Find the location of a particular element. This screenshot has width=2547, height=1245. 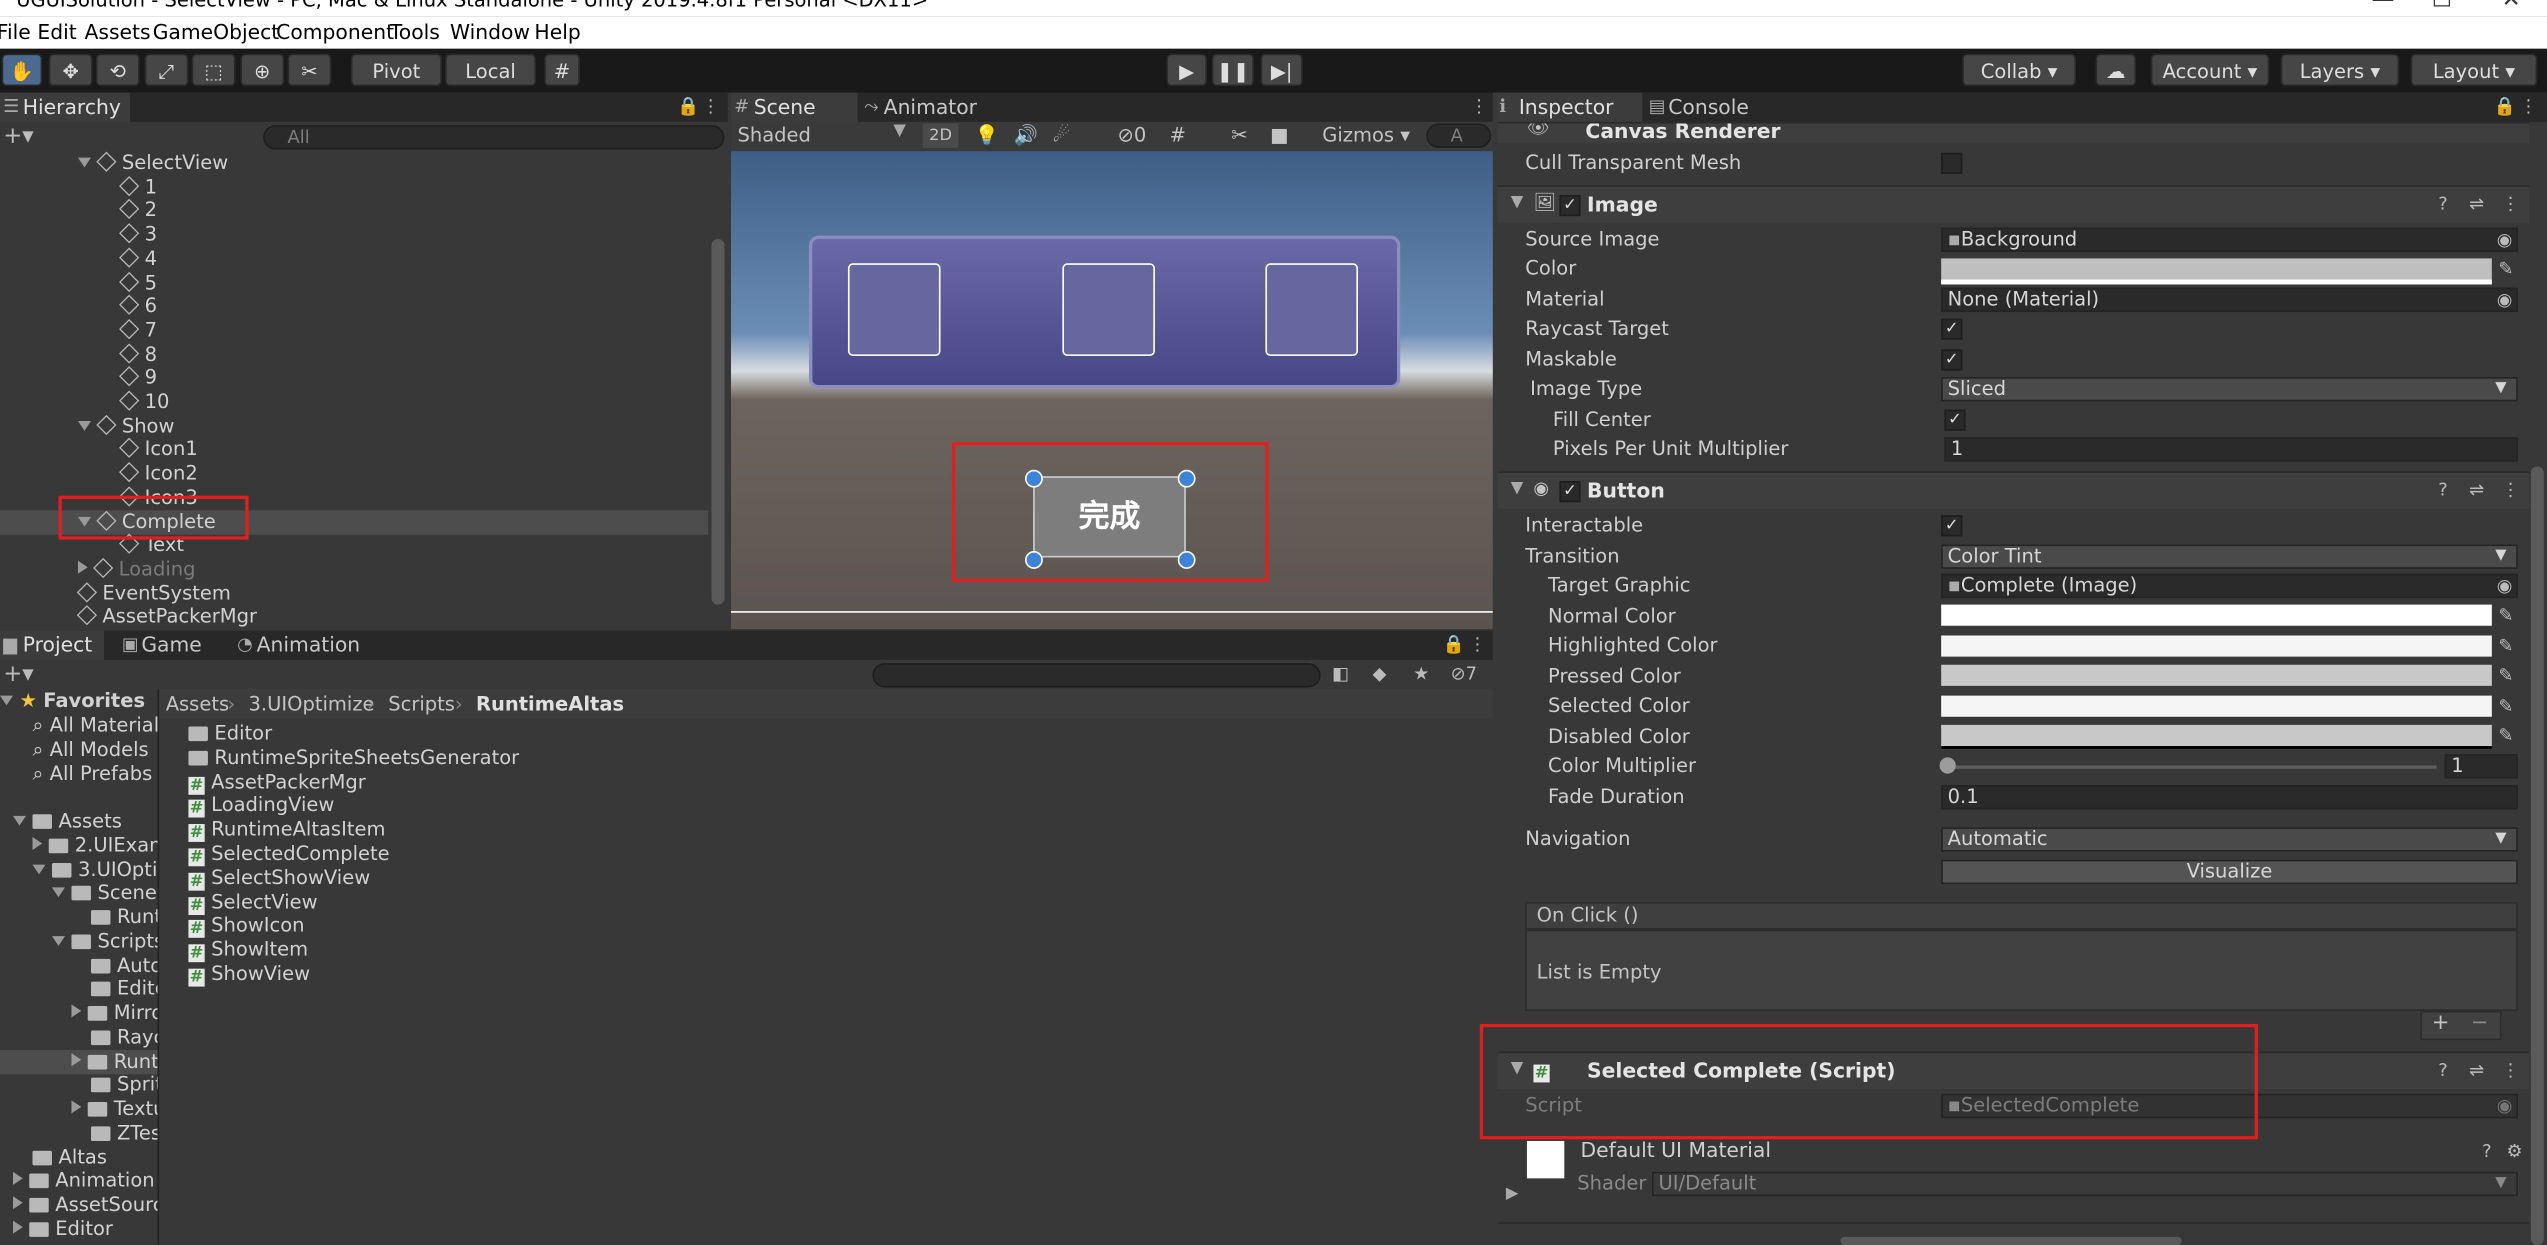

highlighted-eyedropper-icon: ✎ is located at coordinates (2505, 645).